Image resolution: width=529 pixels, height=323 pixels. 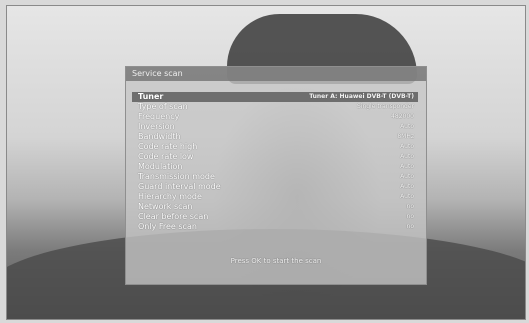 What do you see at coordinates (276, 261) in the screenshot?
I see `start-scan-hint: Press OK to start the scan` at bounding box center [276, 261].